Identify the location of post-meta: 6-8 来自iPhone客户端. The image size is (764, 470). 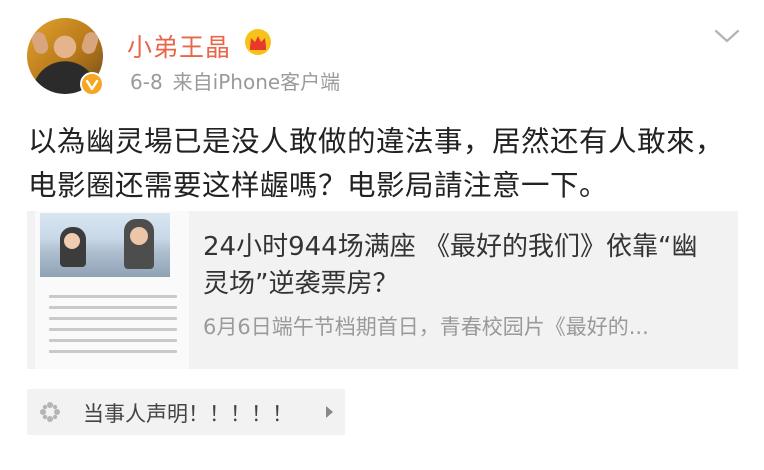
(235, 80).